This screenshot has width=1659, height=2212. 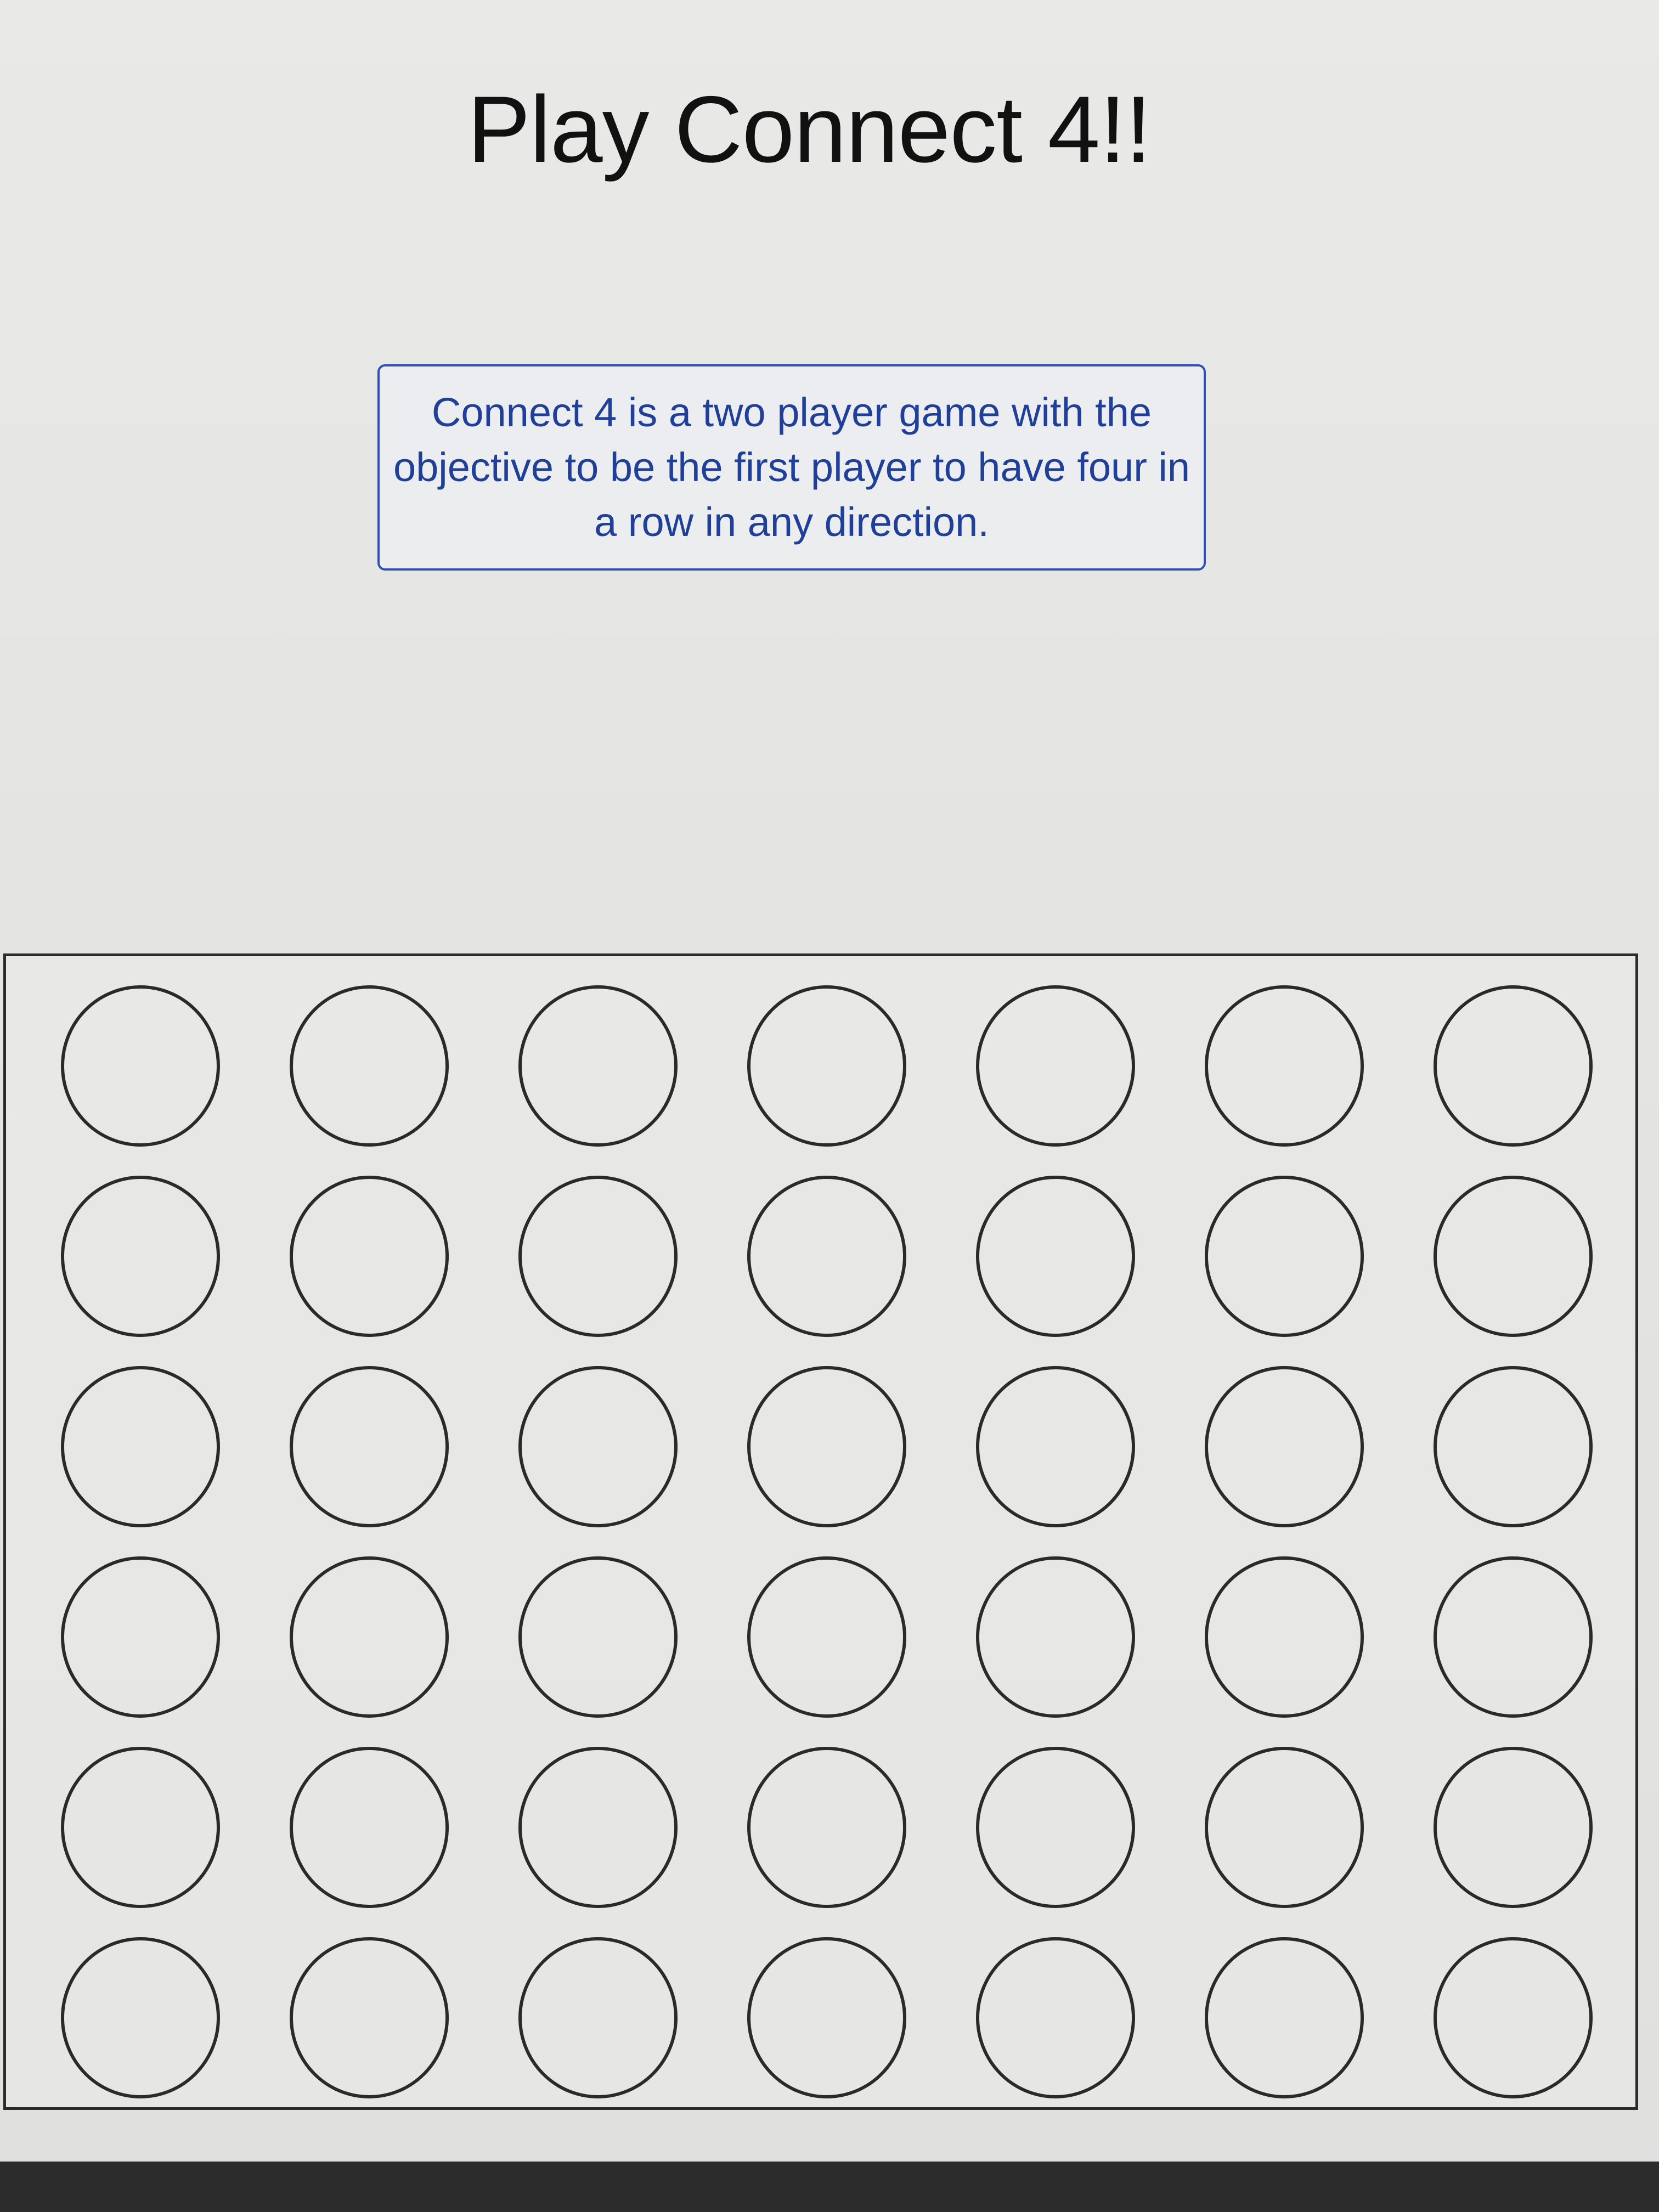 What do you see at coordinates (369, 1637) in the screenshot?
I see `board-slot-r4-c2` at bounding box center [369, 1637].